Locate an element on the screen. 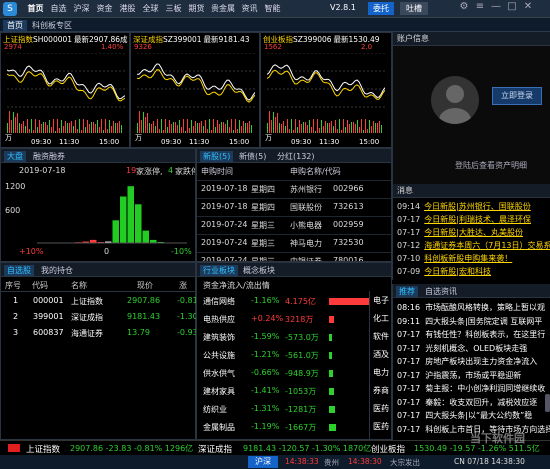 This screenshot has width=550, height=469. sector-flow-bar is located at coordinates (331, 373).